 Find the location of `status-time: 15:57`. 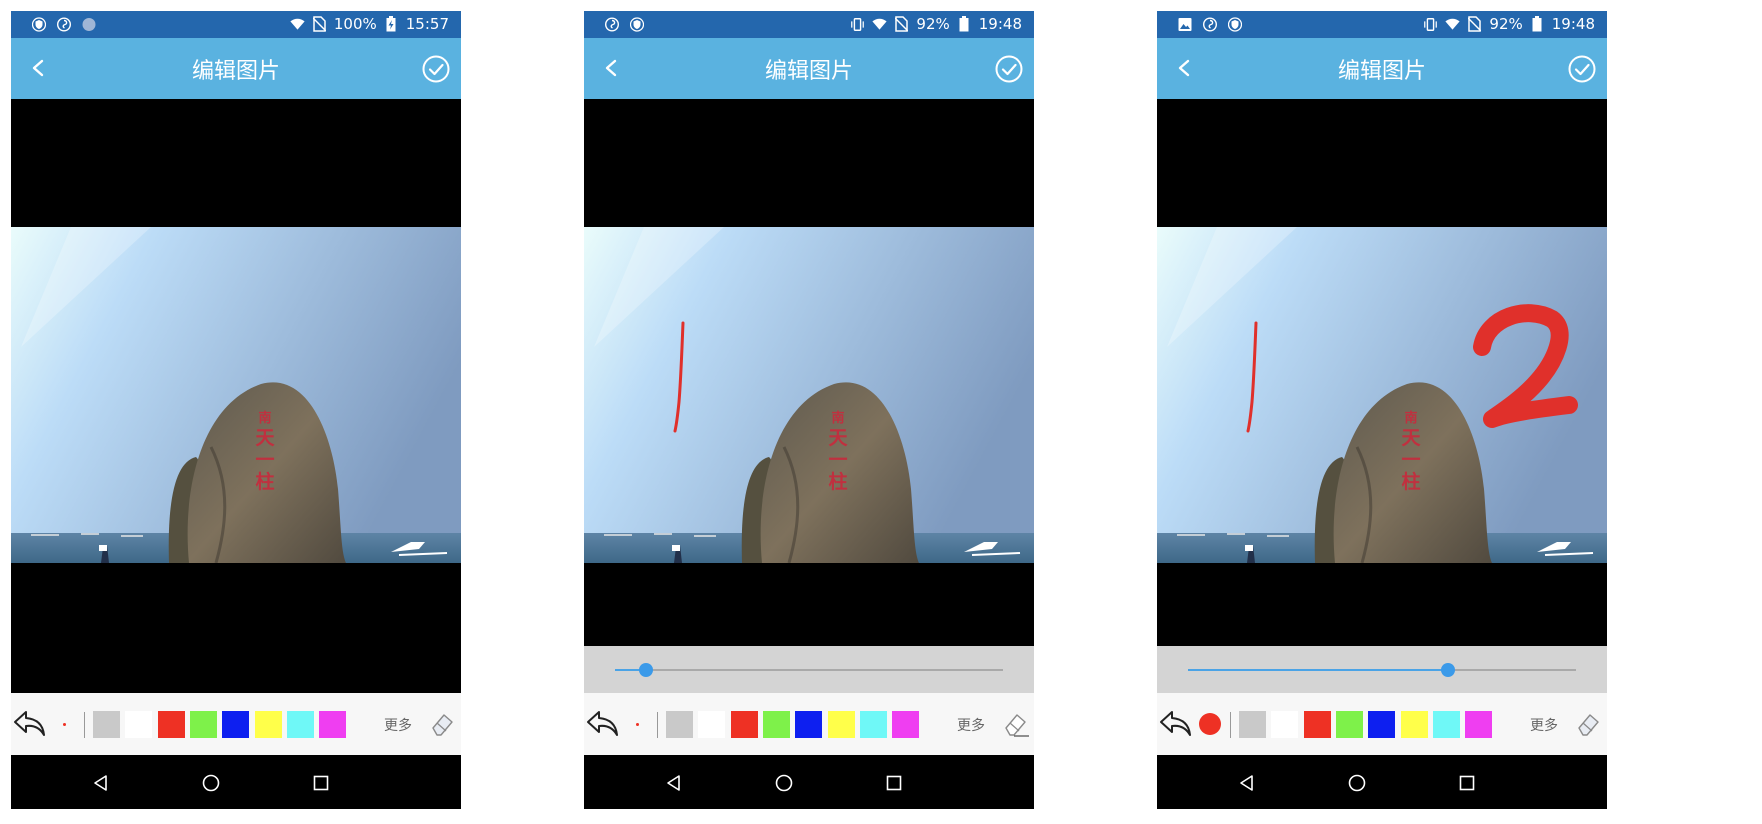

status-time: 15:57 is located at coordinates (427, 24).